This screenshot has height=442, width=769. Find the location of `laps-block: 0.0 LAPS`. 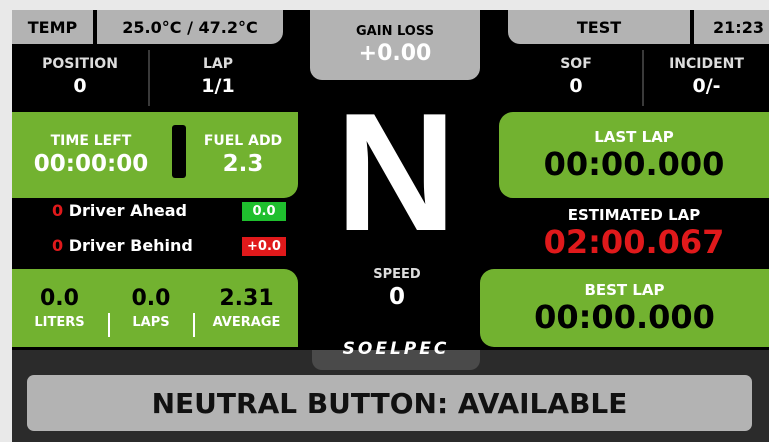

laps-block: 0.0 LAPS is located at coordinates (151, 308).